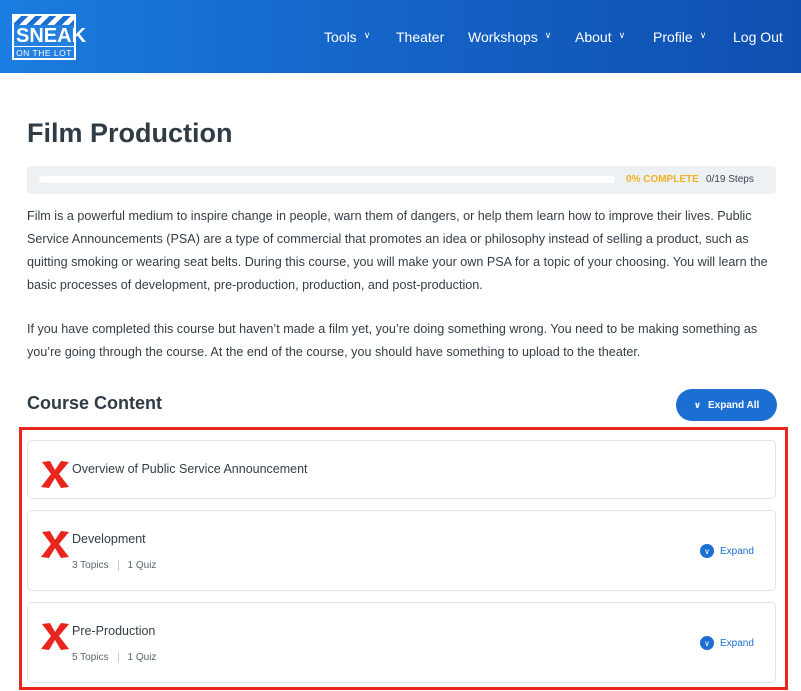  Describe the element at coordinates (90, 565) in the screenshot. I see `topics-count: 3 Topics` at that location.